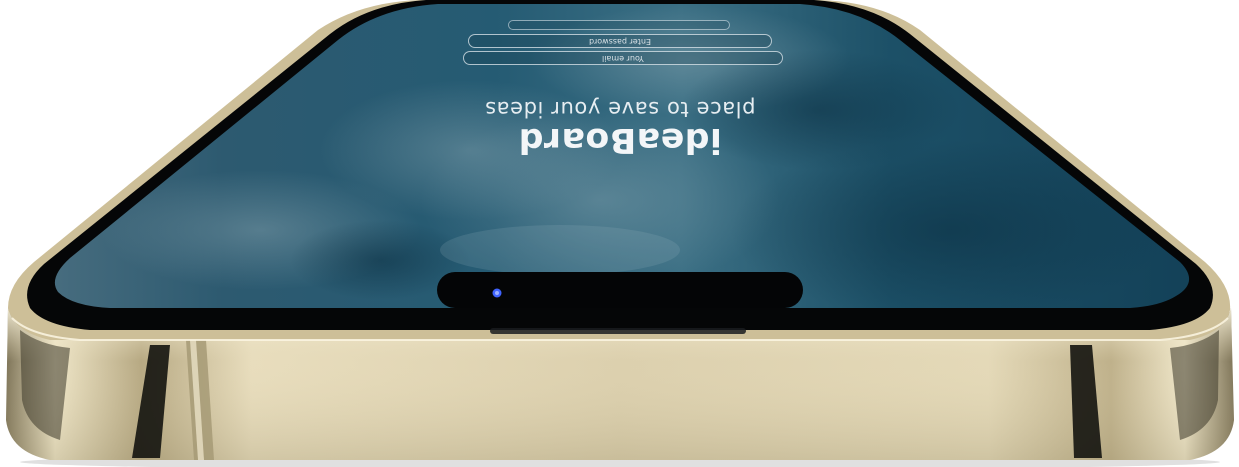 The width and height of the screenshot is (1239, 467). Describe the element at coordinates (619, 25) in the screenshot. I see `extra-input-field` at that location.